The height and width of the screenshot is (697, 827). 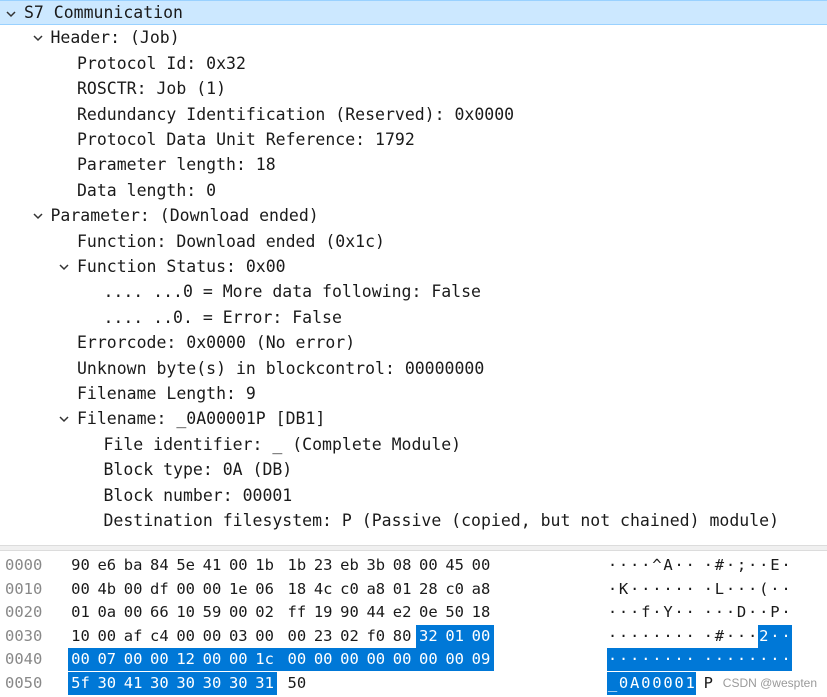 What do you see at coordinates (349, 589) in the screenshot?
I see `hex-byte: c0` at bounding box center [349, 589].